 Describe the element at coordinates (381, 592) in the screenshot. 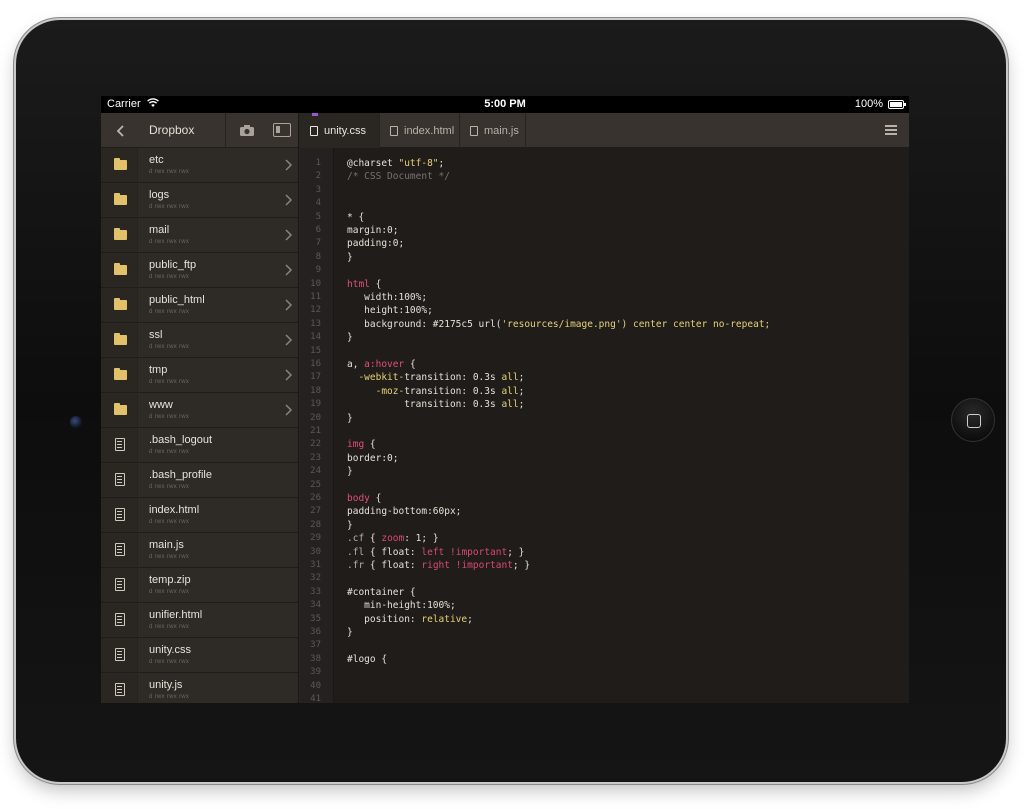

I see `code-token: #container {` at that location.